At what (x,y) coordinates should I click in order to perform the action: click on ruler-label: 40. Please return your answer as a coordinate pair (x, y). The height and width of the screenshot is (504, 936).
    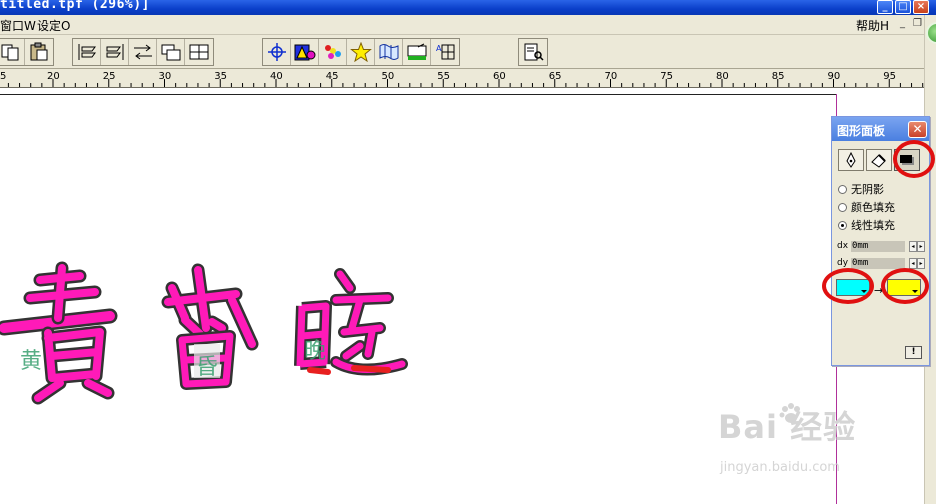
    Looking at the image, I should click on (276, 76).